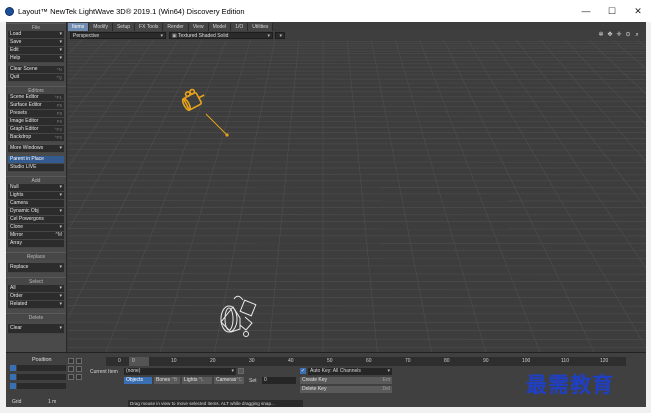  Describe the element at coordinates (36, 168) in the screenshot. I see `sidebar-item-studio-live: Studio LIVE` at that location.